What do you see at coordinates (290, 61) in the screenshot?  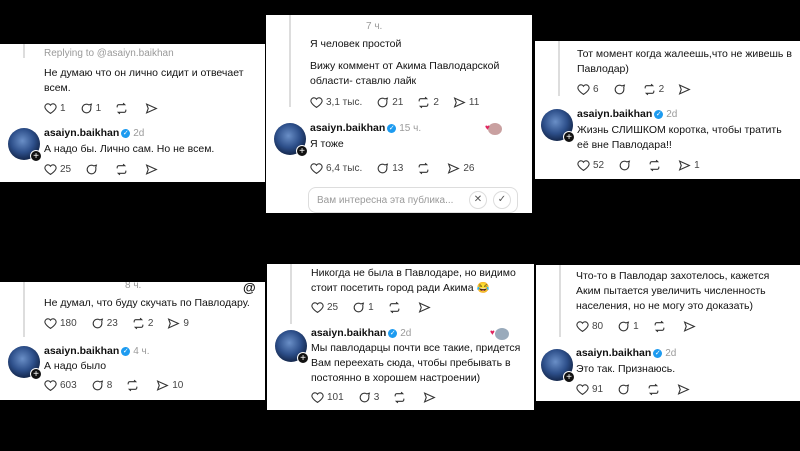 I see `thread-line` at bounding box center [290, 61].